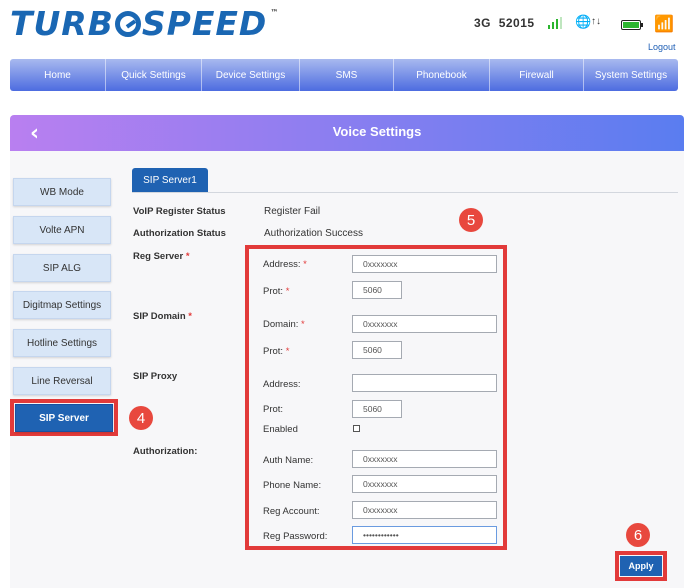 The image size is (684, 588). What do you see at coordinates (251, 75) in the screenshot?
I see `nav-device-settings: Device Settings` at bounding box center [251, 75].